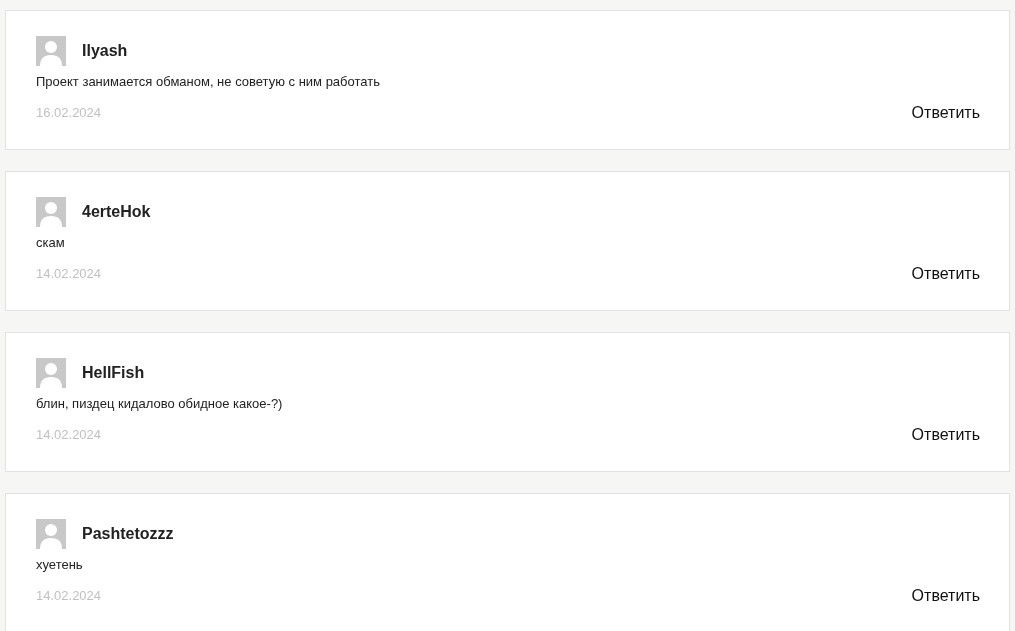 The width and height of the screenshot is (1015, 631). Describe the element at coordinates (105, 51) in the screenshot. I see `author-name: Ilyash` at that location.